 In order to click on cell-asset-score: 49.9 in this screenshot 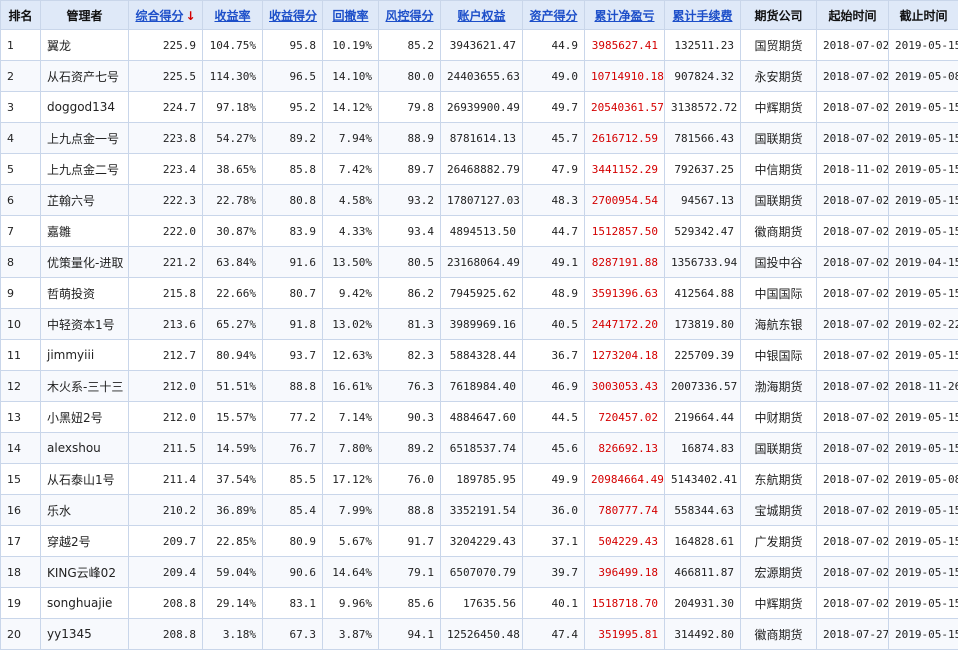, I will do `click(554, 479)`.